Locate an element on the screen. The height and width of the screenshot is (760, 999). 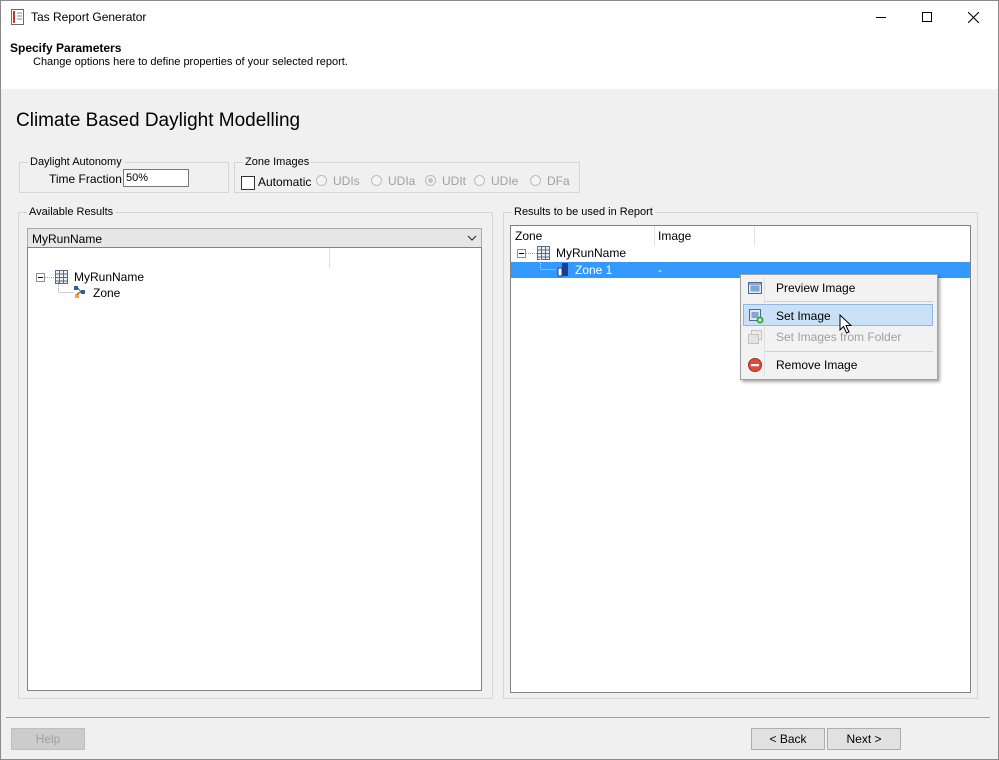
daylight-autonomy-legend: Daylight Autonomy is located at coordinates (76, 162).